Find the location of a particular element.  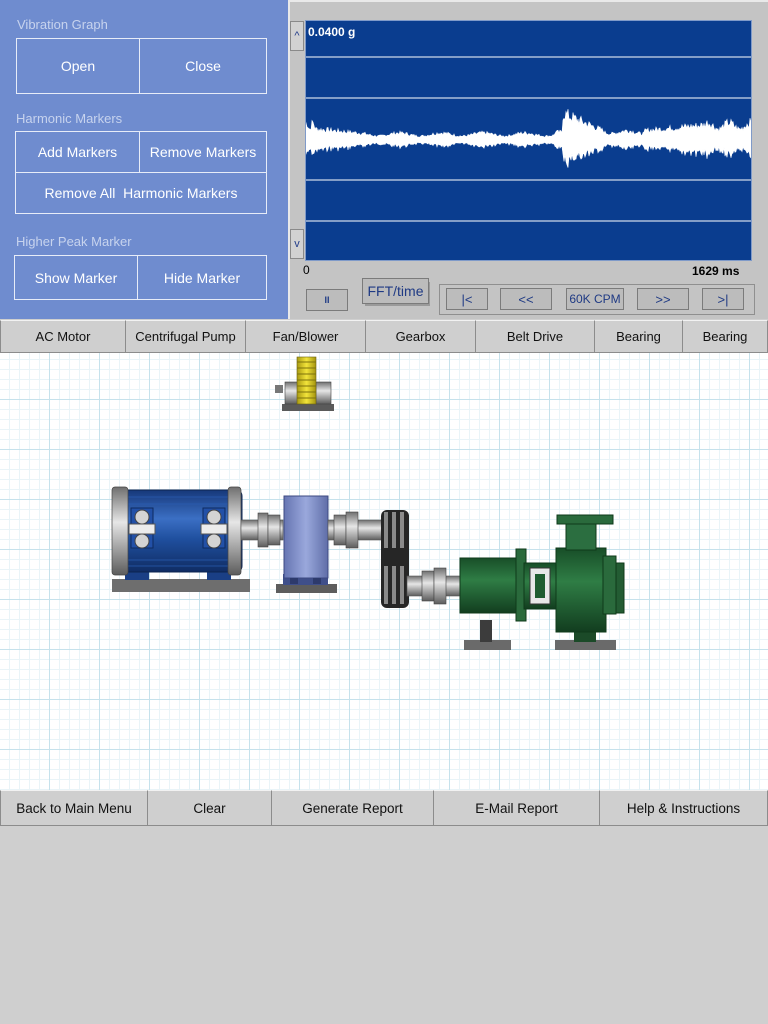

open-graph-button: Open is located at coordinates (78, 66).